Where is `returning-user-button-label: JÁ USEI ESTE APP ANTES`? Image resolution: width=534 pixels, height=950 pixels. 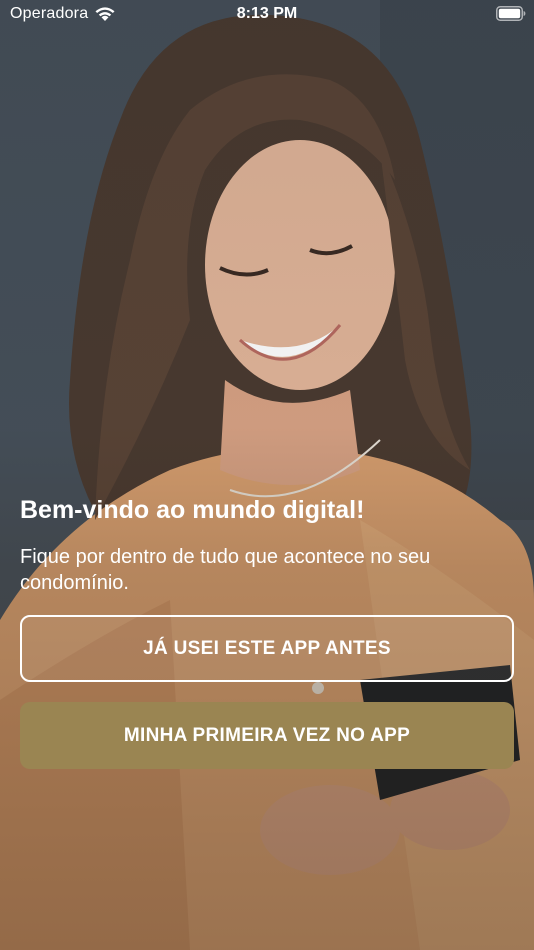 returning-user-button-label: JÁ USEI ESTE APP ANTES is located at coordinates (267, 648).